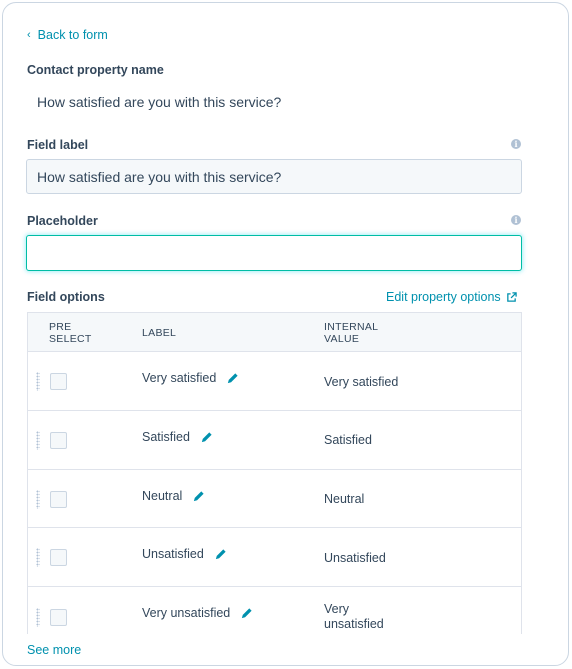 This screenshot has width=572, height=669. What do you see at coordinates (162, 496) in the screenshot?
I see `option-label: Neutral` at bounding box center [162, 496].